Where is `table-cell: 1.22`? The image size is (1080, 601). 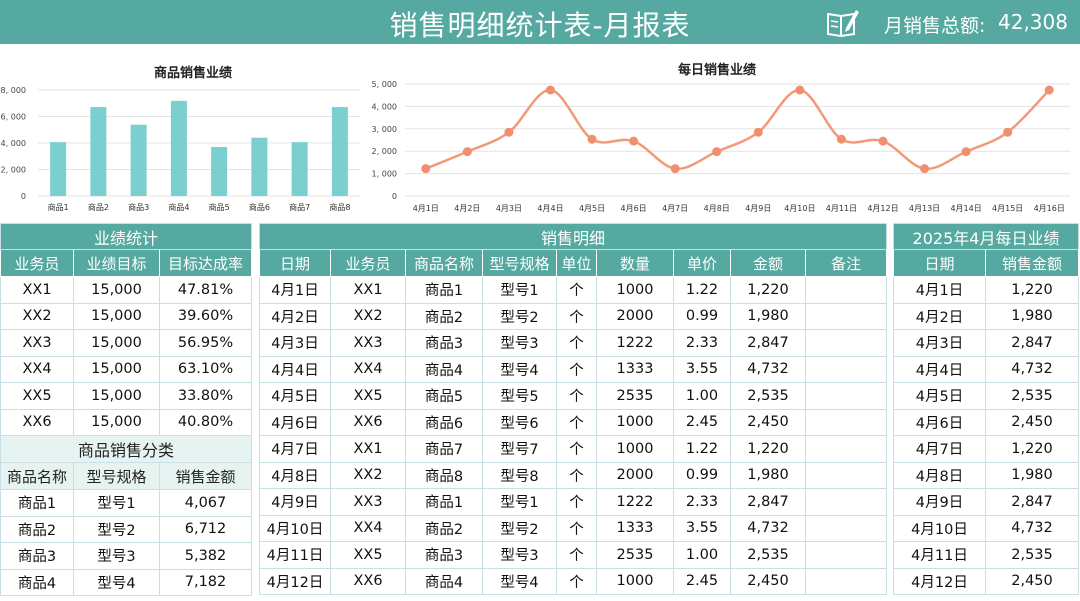
table-cell: 1.22 is located at coordinates (702, 449).